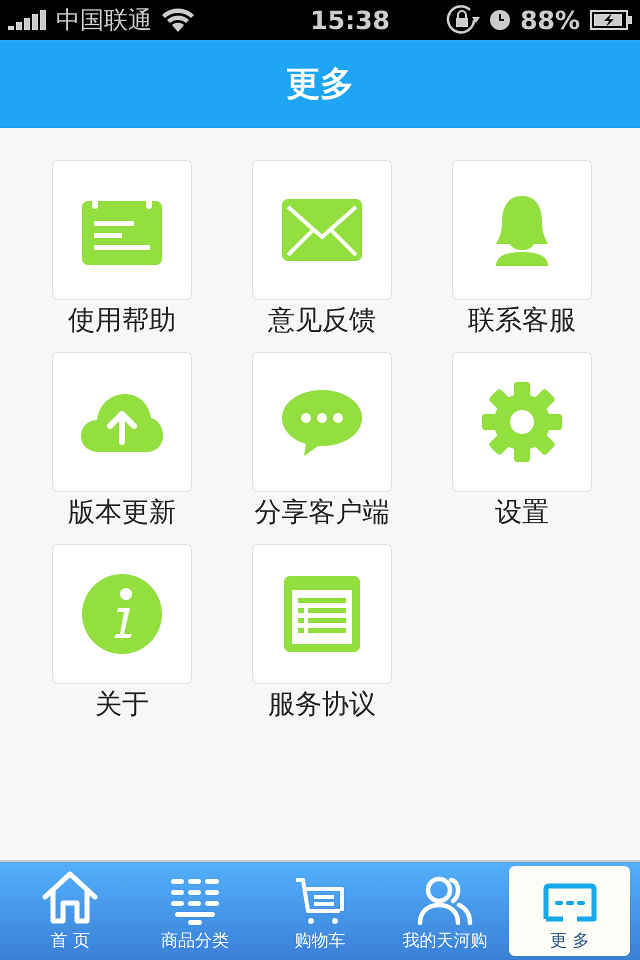  Describe the element at coordinates (122, 321) in the screenshot. I see `menu-label: 使用帮助` at that location.